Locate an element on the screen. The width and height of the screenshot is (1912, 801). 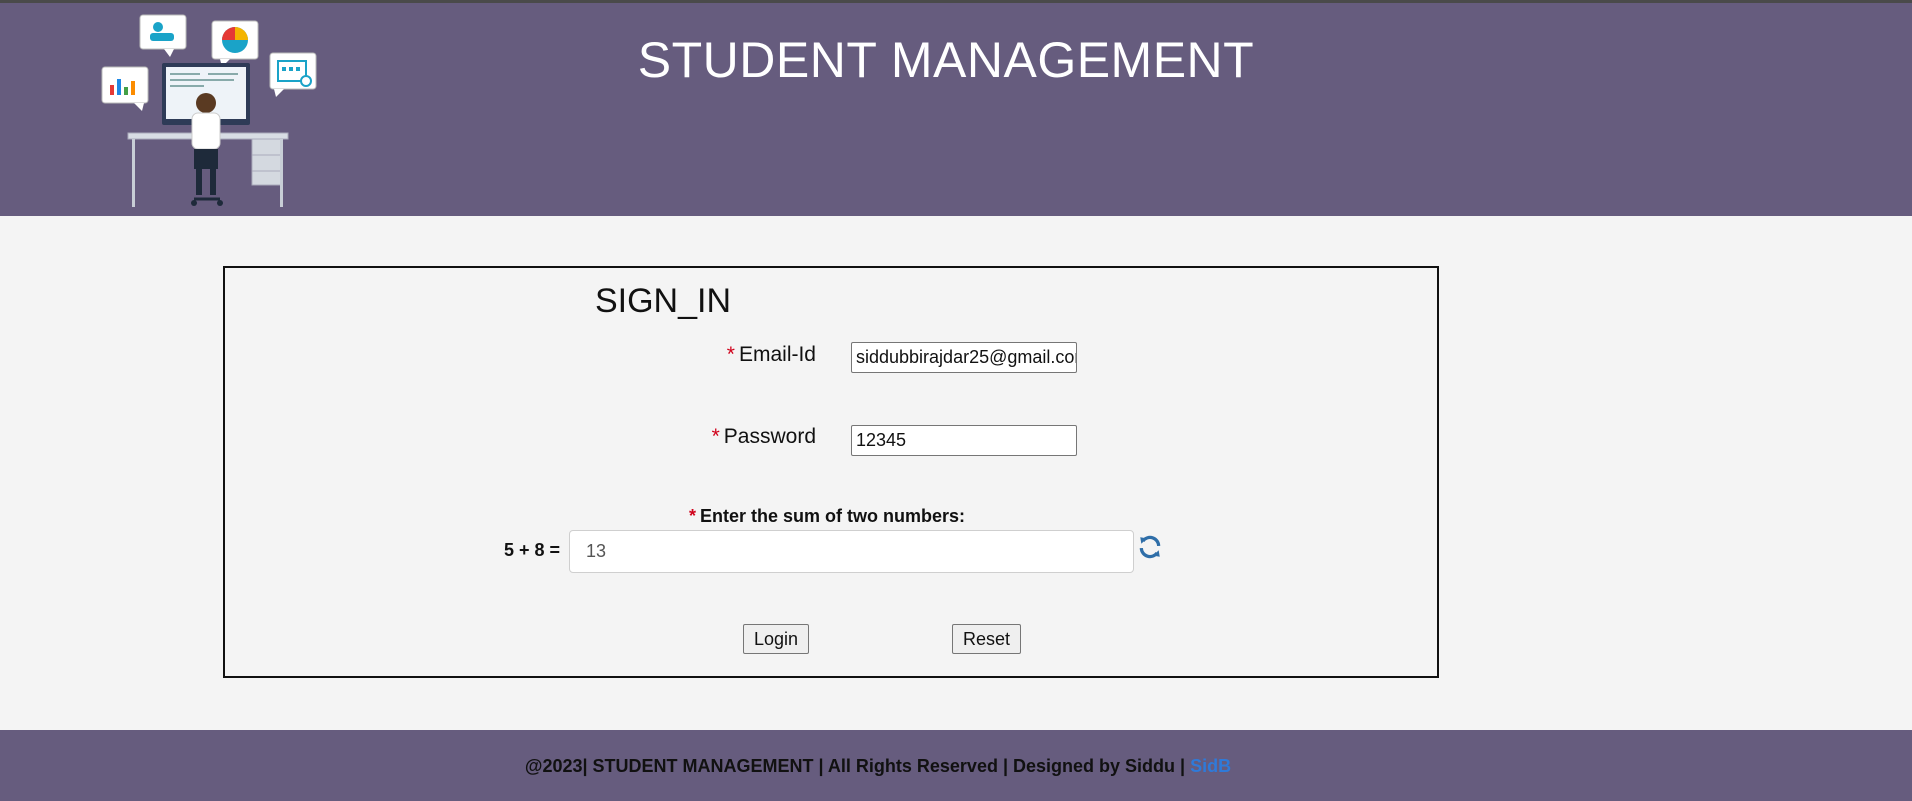
footer-link: SidB is located at coordinates (1210, 766).